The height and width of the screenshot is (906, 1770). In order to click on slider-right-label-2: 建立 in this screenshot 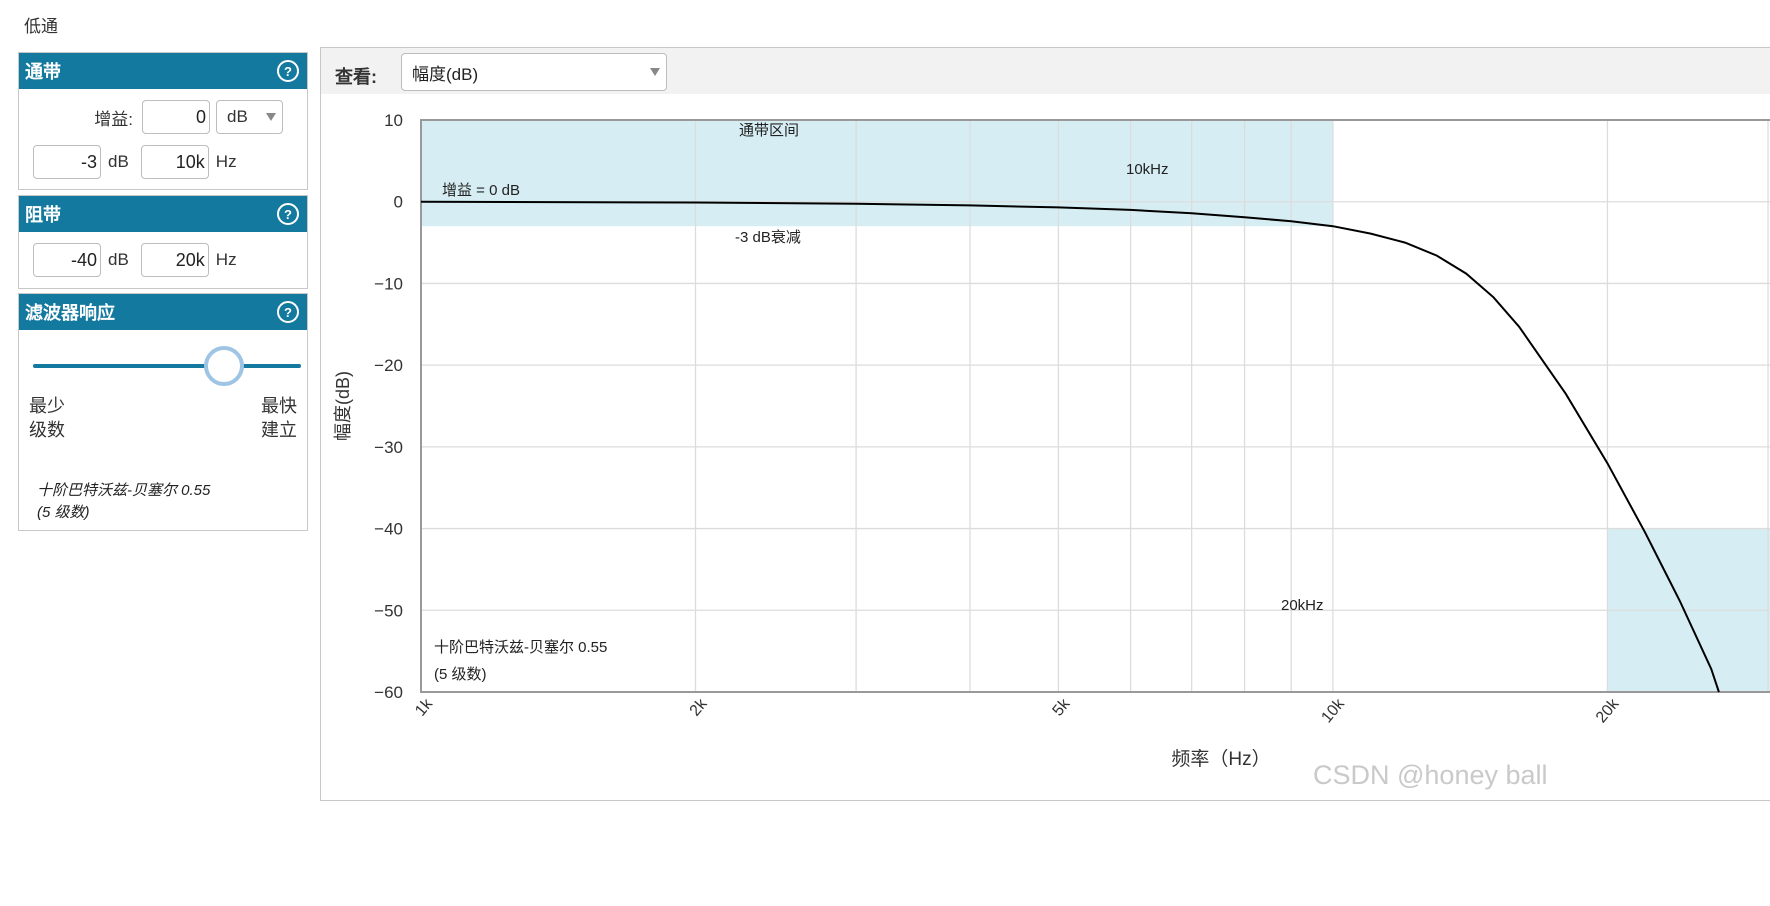, I will do `click(279, 430)`.